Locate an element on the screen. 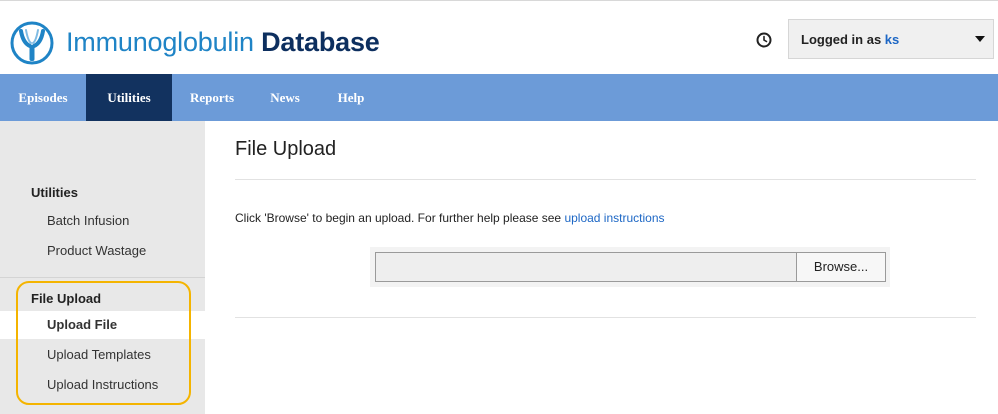  sidebar-item-upload-instructions: Upload Instructions is located at coordinates (102, 385).